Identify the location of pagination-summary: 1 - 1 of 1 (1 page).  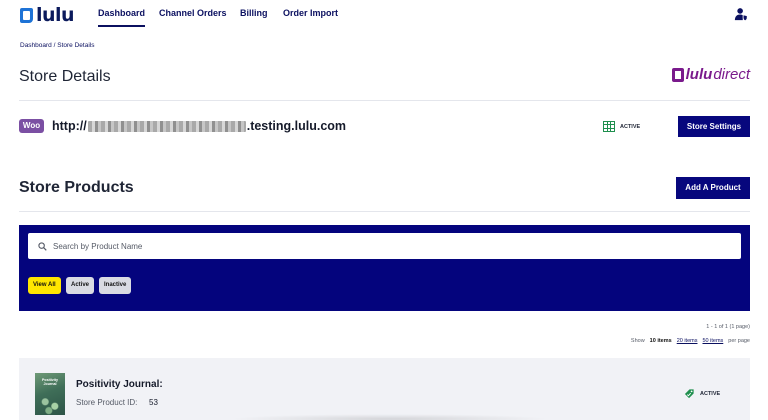
(728, 327).